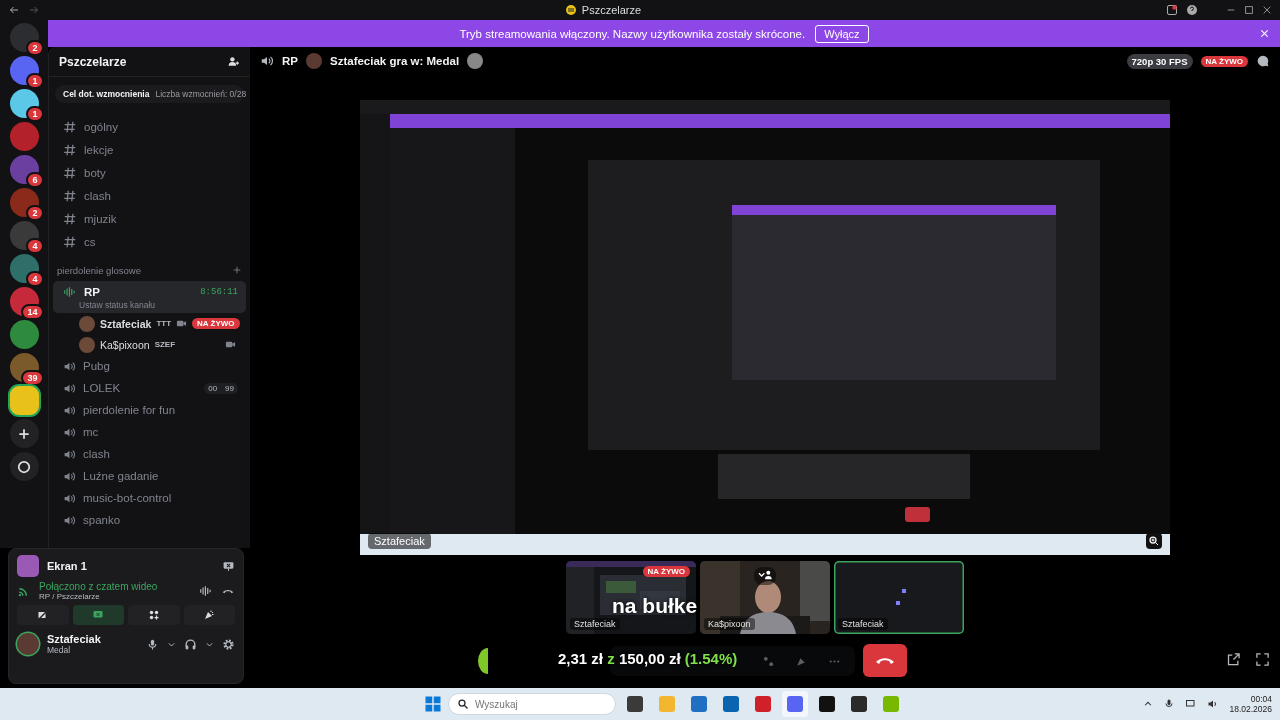 This screenshot has width=1280, height=720. I want to click on fullscreen-icon, so click(1262, 659).